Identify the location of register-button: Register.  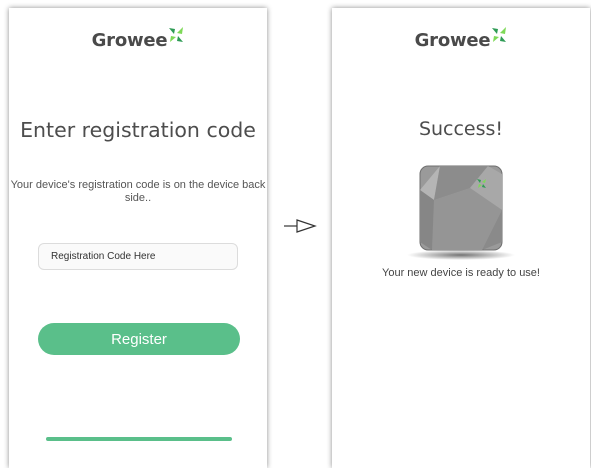
(139, 339).